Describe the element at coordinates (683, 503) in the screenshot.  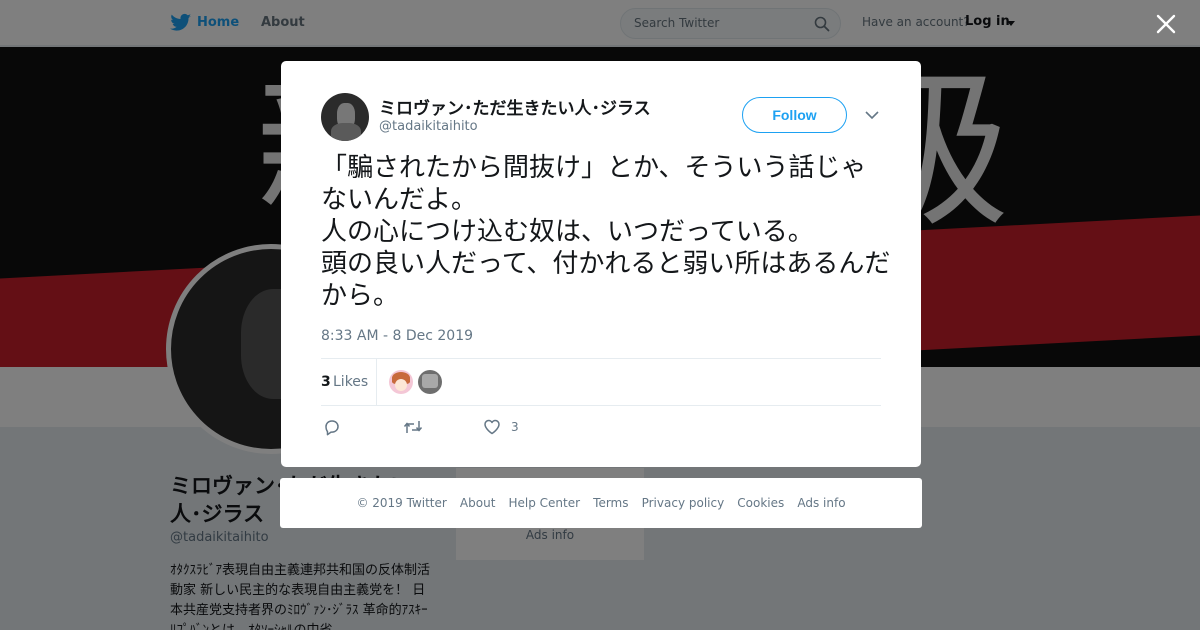
I see `footer-privacy-link: Privacy policy` at that location.